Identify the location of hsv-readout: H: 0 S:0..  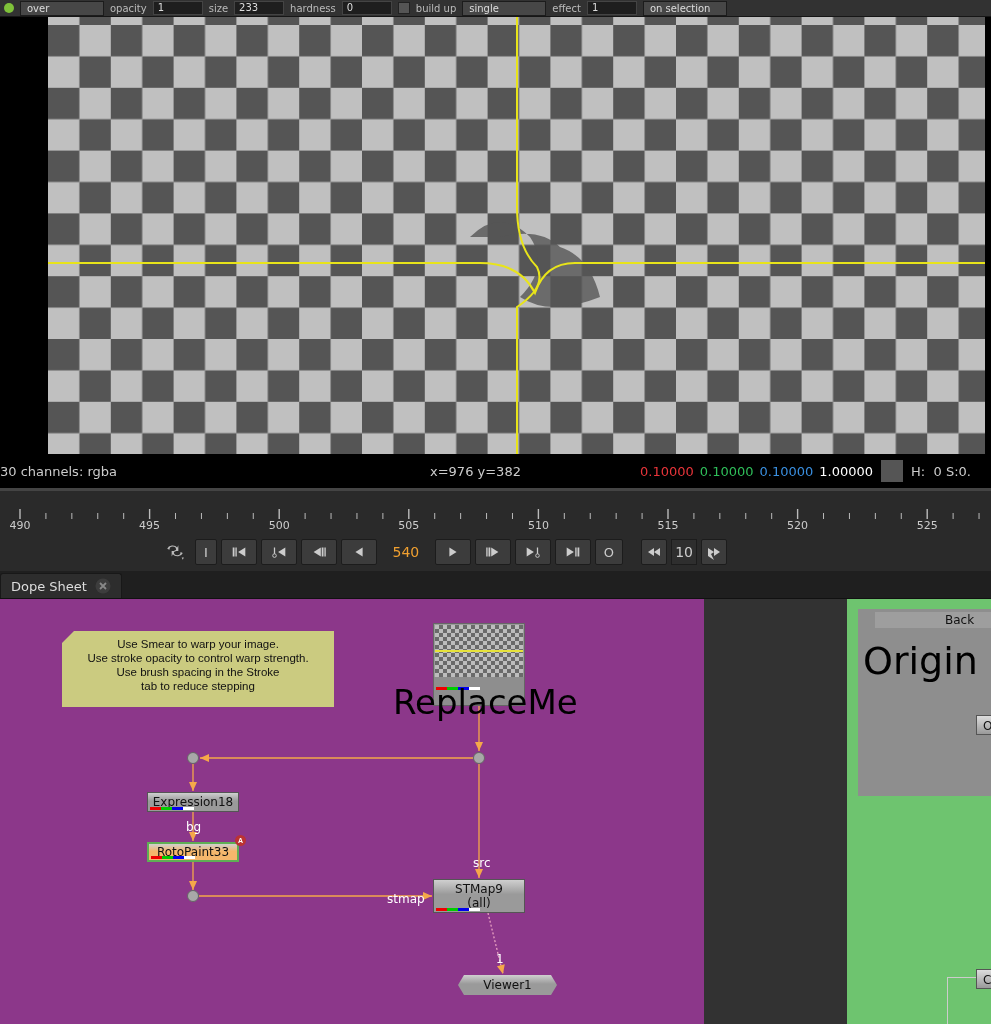
(941, 471).